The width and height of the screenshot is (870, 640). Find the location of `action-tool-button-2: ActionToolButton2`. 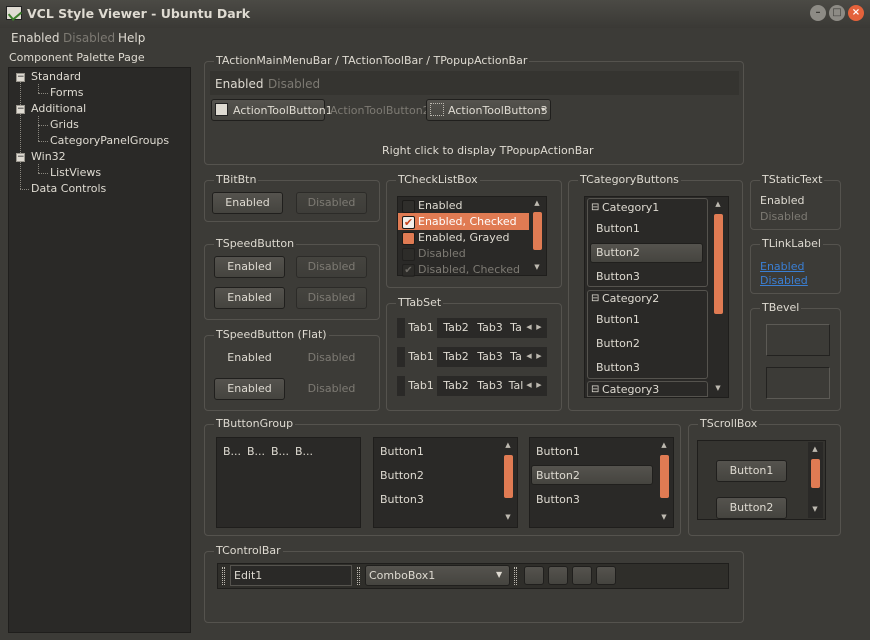

action-tool-button-2: ActionToolButton2 is located at coordinates (380, 110).